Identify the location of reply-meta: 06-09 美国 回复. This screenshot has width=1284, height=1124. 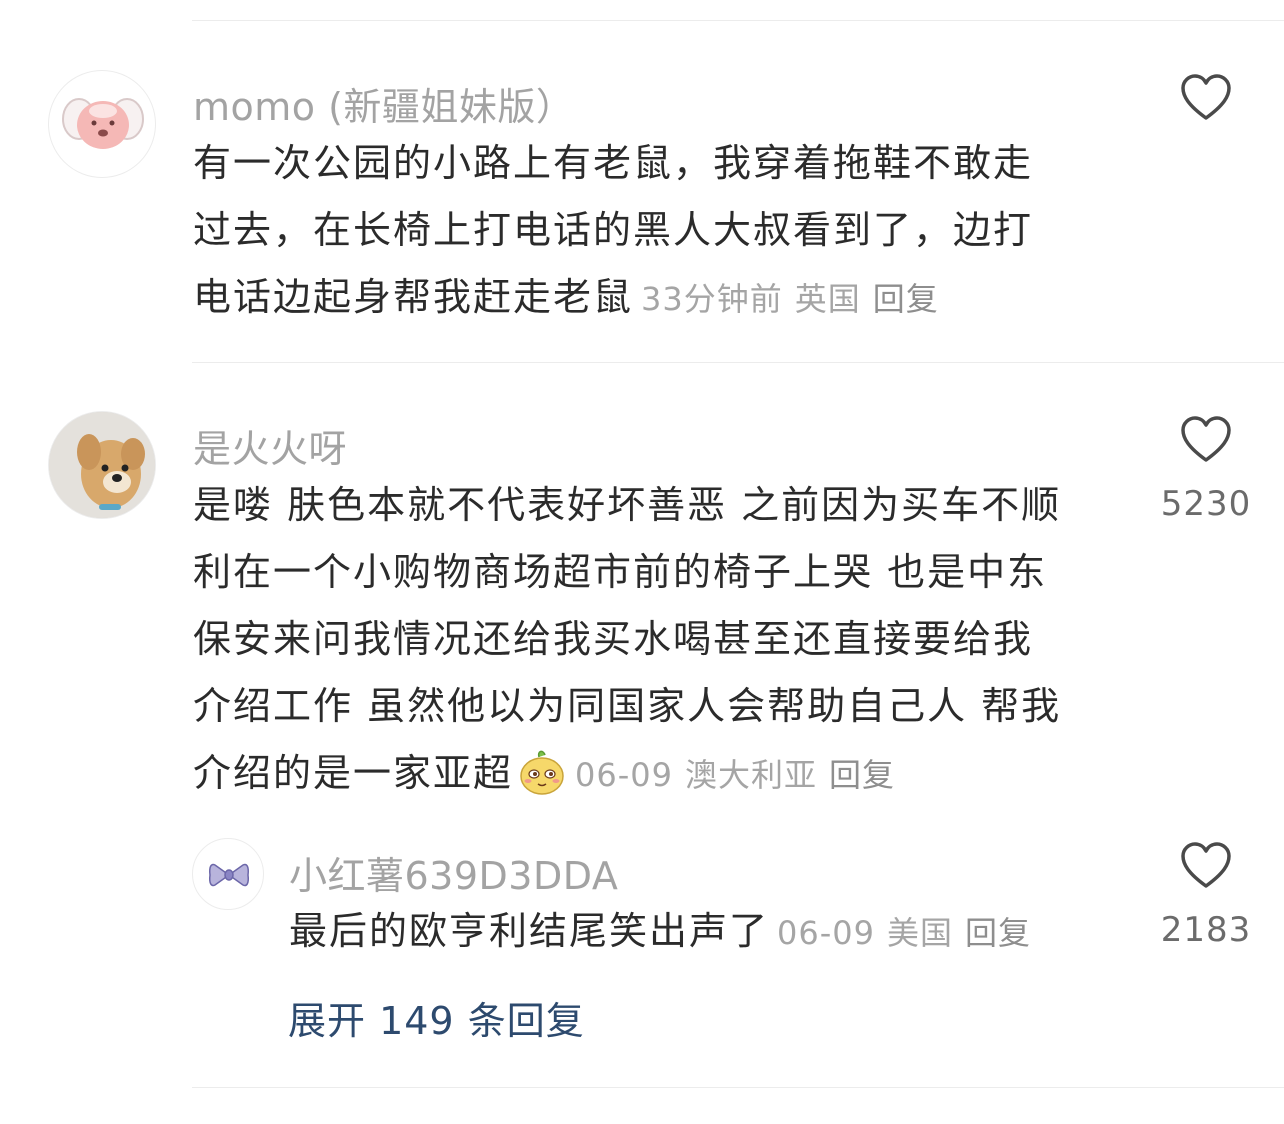
(910, 933).